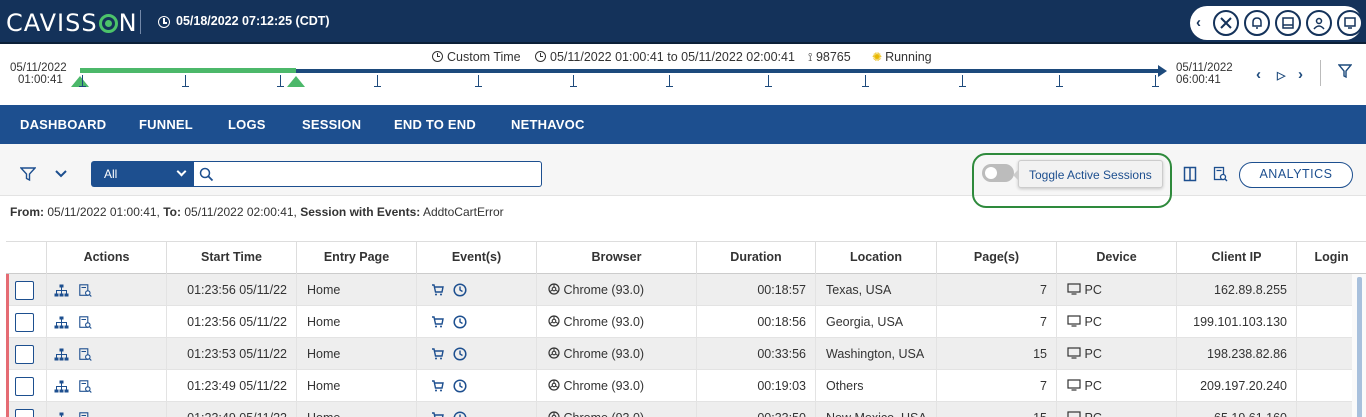 This screenshot has height=417, width=1366. Describe the element at coordinates (231, 322) in the screenshot. I see `start-time-cell: 01:23:56 05/11/22` at that location.